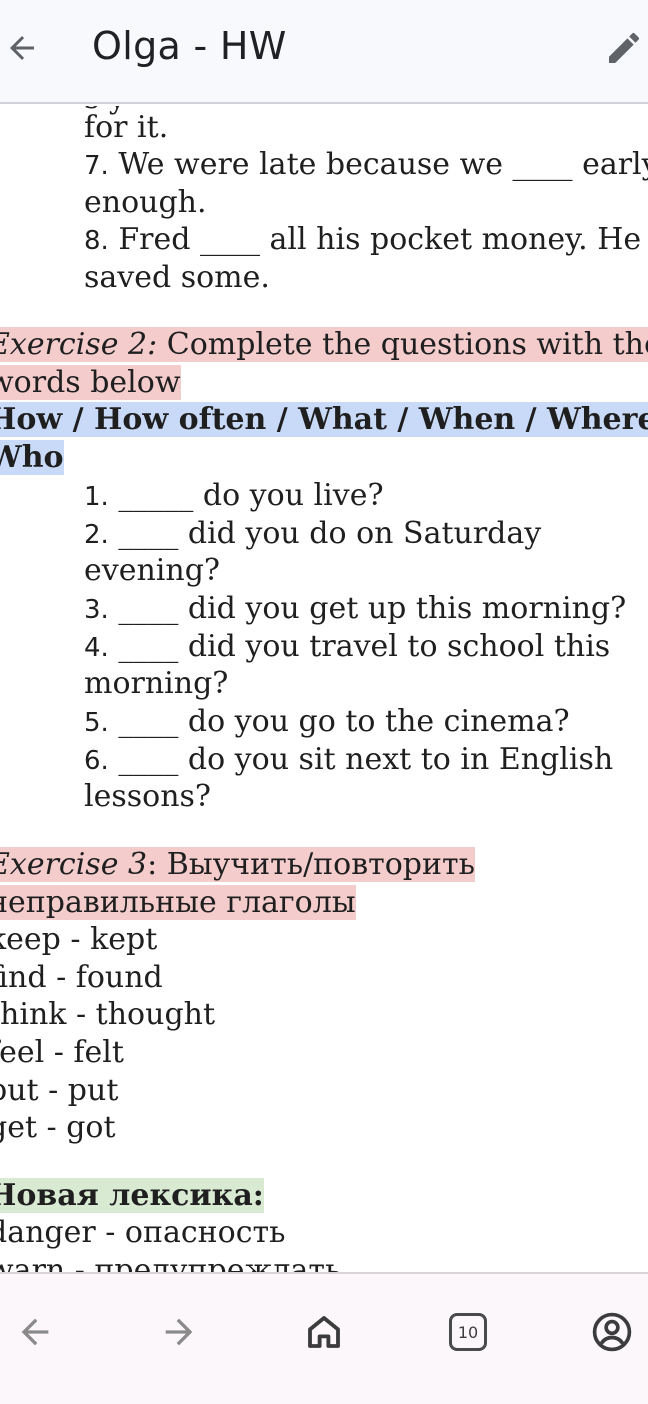 The width and height of the screenshot is (648, 1404). Describe the element at coordinates (79, 939) in the screenshot. I see `verb-pair: keep - kept` at that location.